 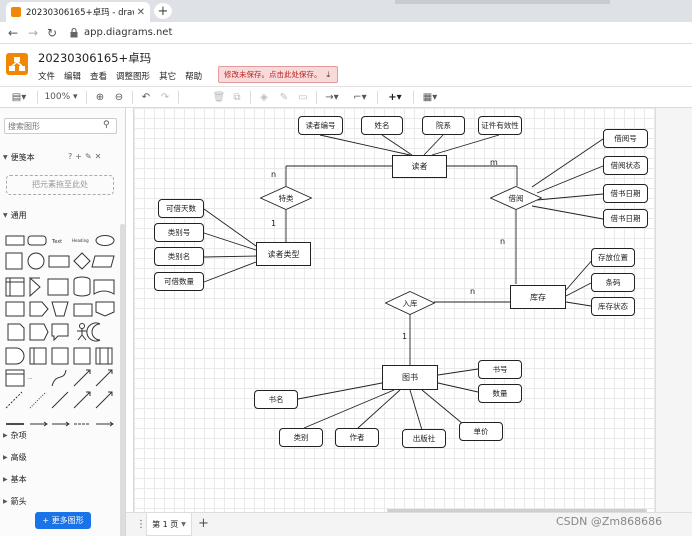 I want to click on rel-stock-in: 入库, so click(x=410, y=303).